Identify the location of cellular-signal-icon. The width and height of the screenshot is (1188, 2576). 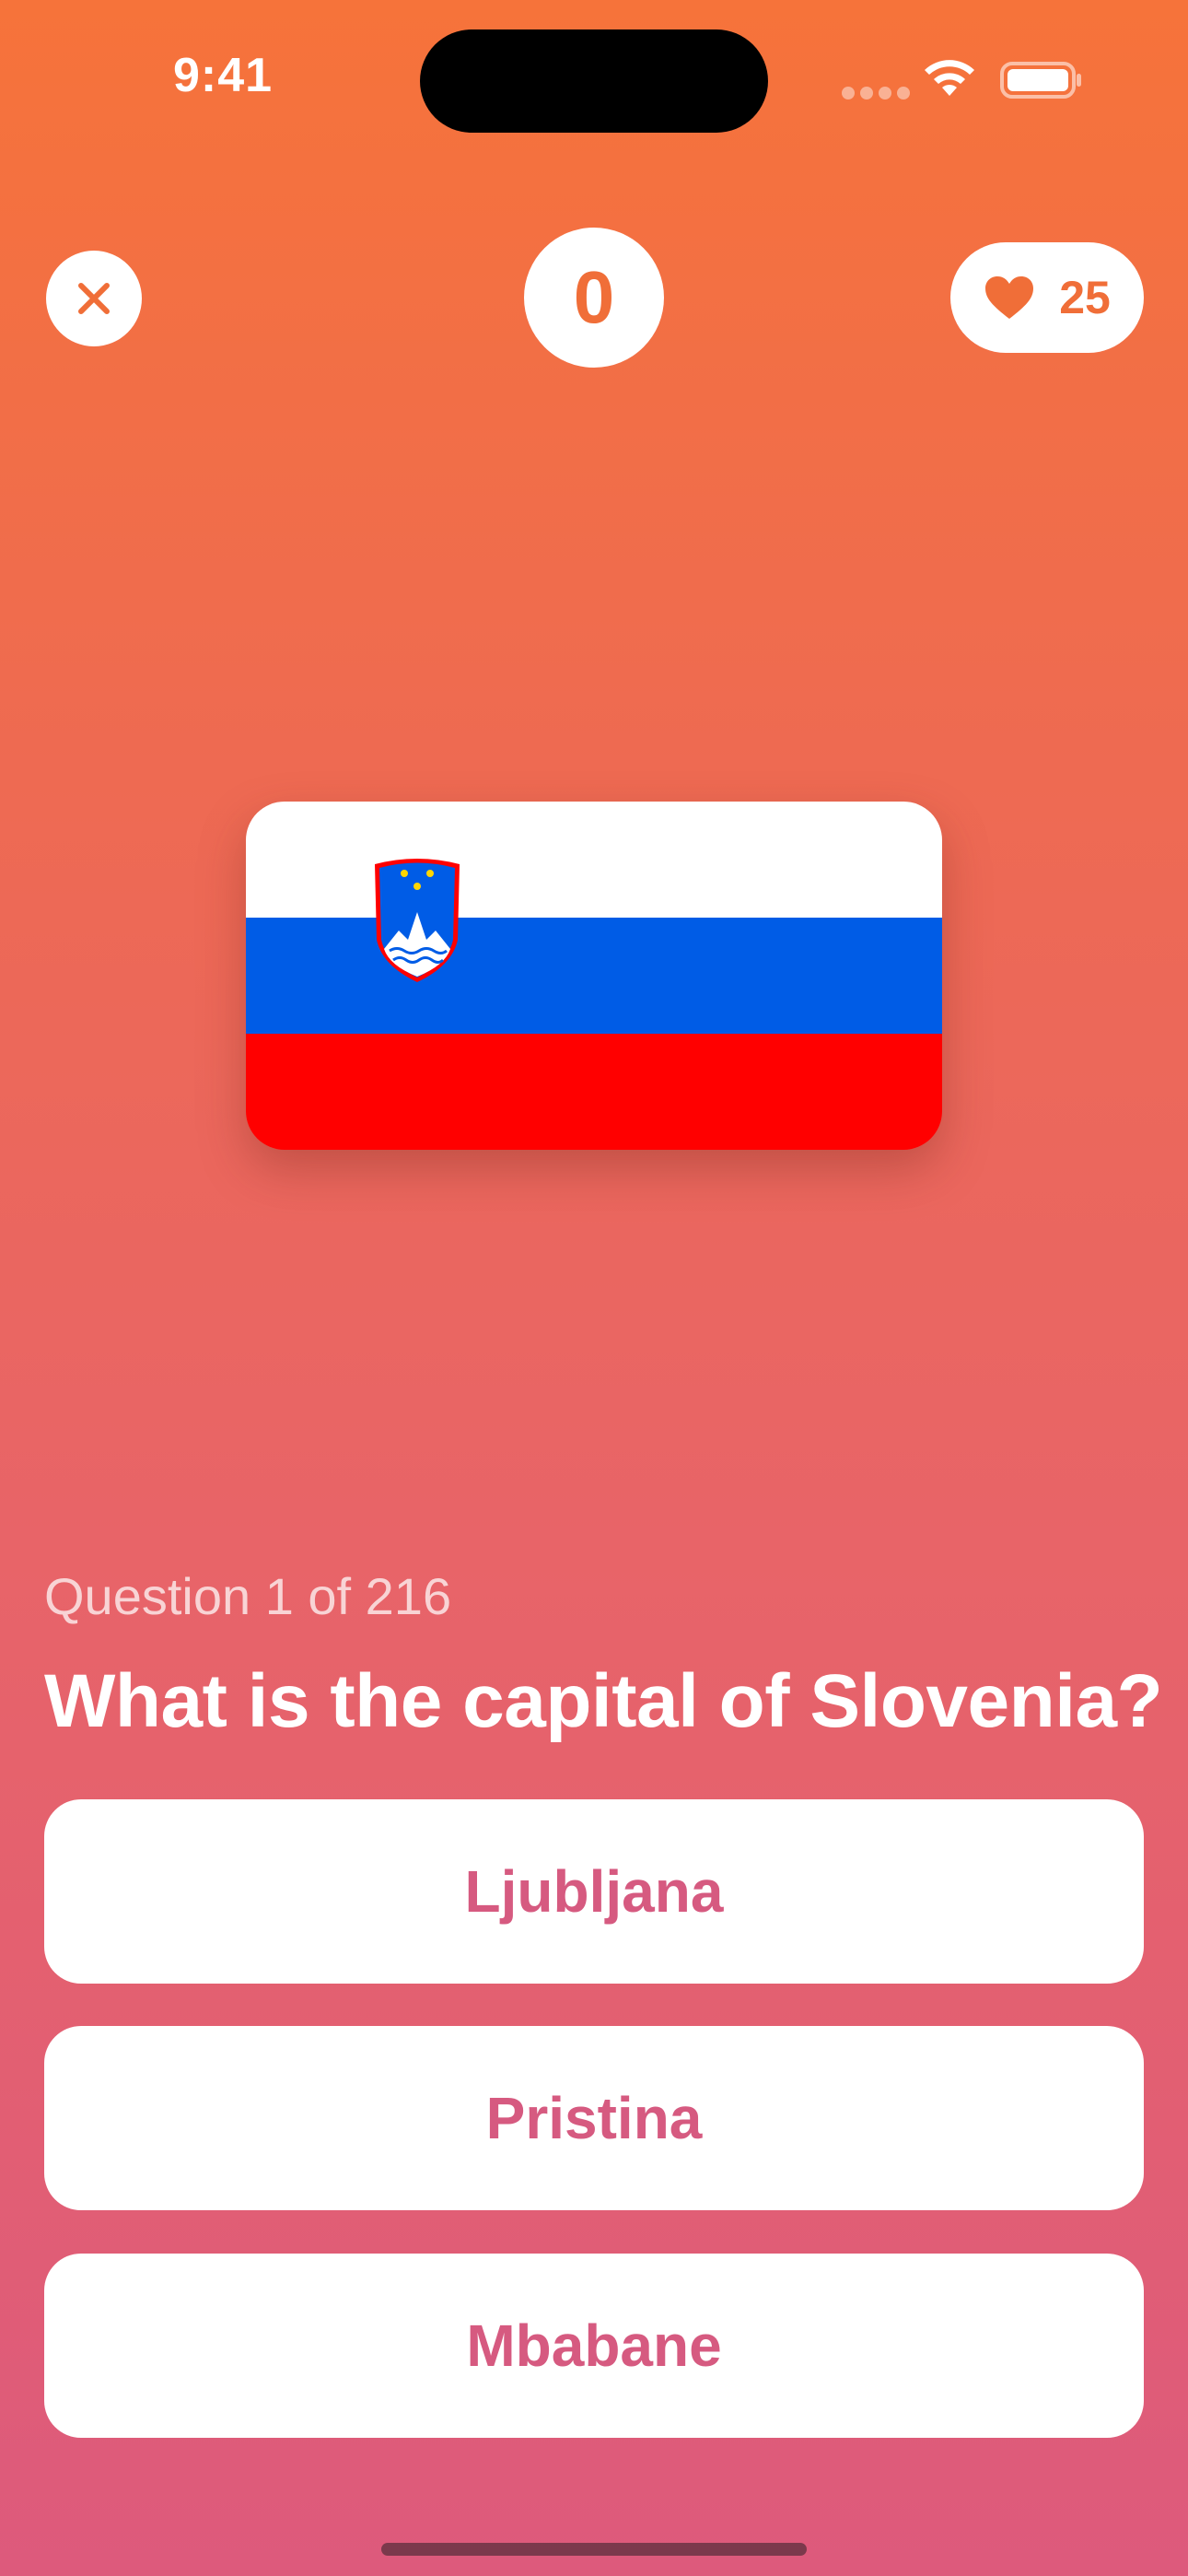
(876, 93).